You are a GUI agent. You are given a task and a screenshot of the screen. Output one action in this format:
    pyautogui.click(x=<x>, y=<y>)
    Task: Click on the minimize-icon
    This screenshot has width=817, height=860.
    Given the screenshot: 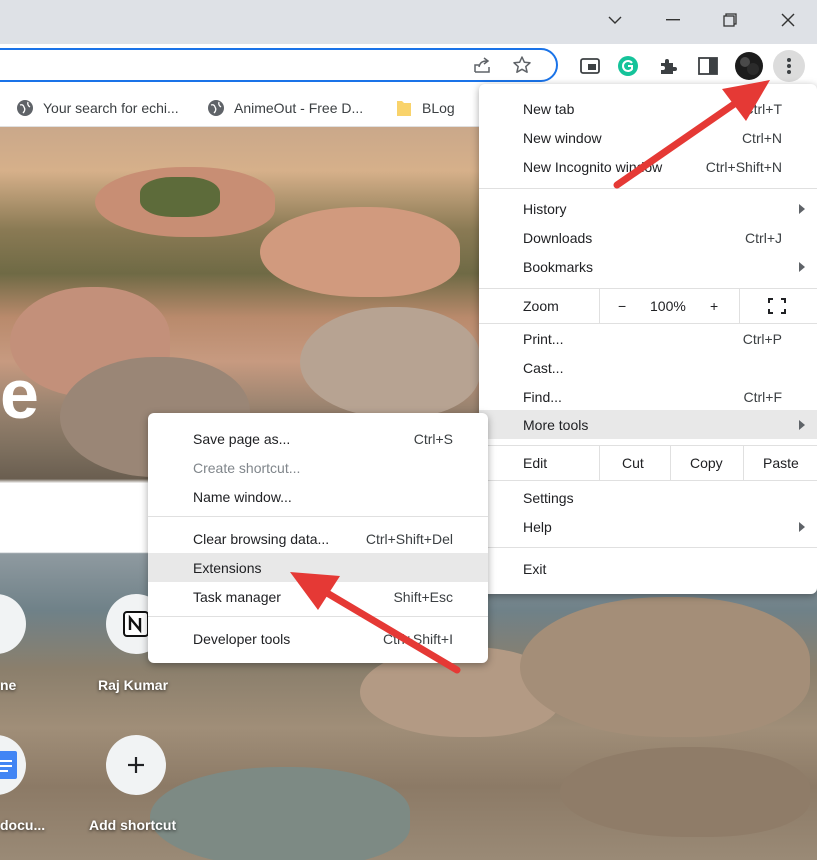 What is the action you would take?
    pyautogui.click(x=673, y=20)
    